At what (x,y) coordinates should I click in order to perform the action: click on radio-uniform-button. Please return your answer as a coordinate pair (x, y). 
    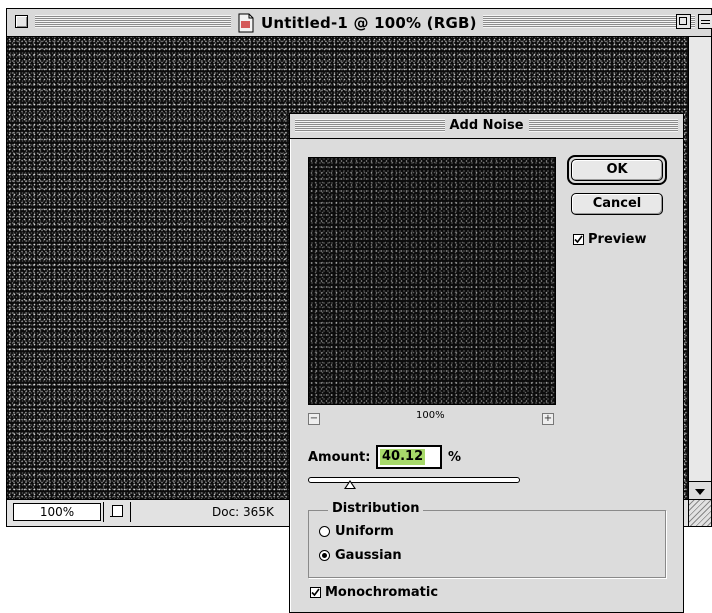
    Looking at the image, I should click on (324, 531).